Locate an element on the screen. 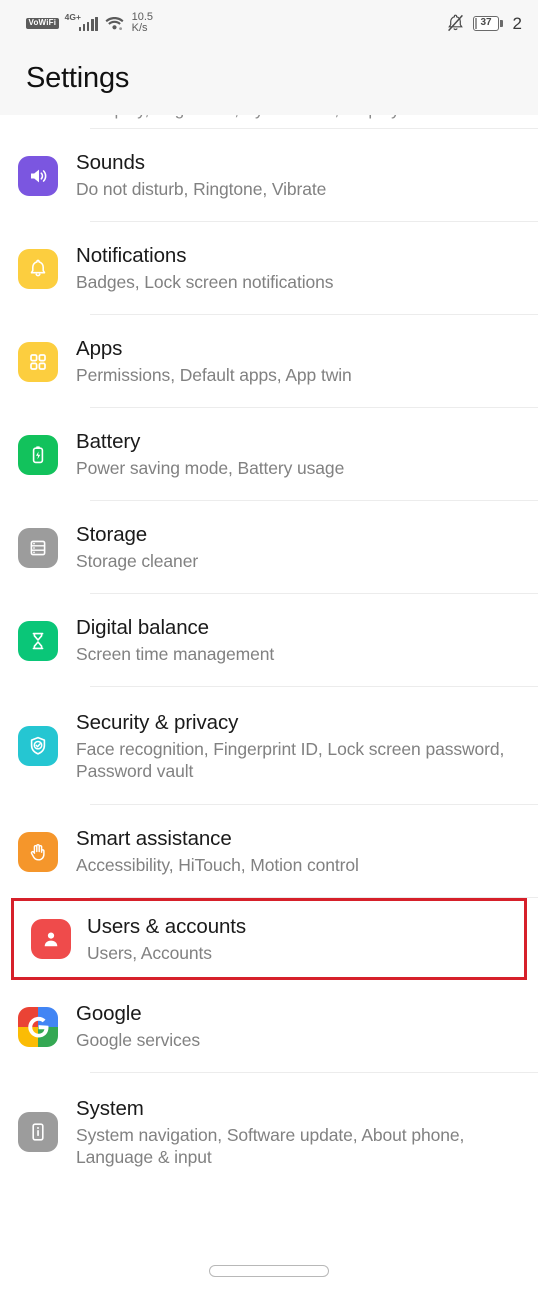 The height and width of the screenshot is (1300, 538). settings-item-texts: Storage Storage cleaner is located at coordinates (300, 547).